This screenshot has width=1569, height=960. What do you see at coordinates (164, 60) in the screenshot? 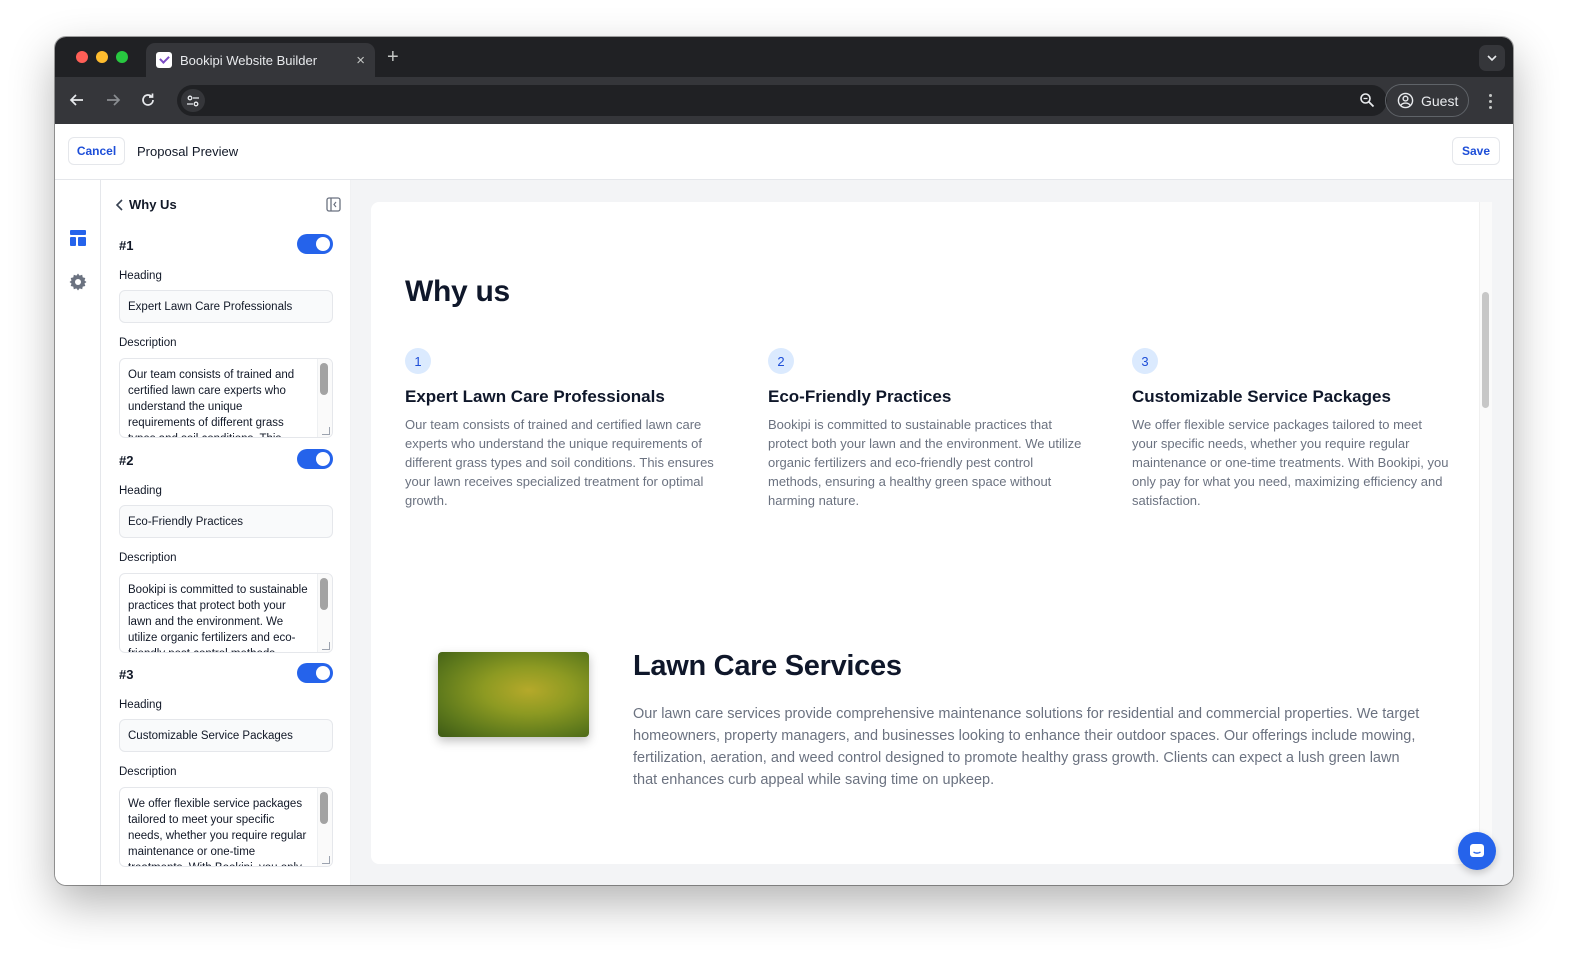
I see `bookipi-favicon-icon` at bounding box center [164, 60].